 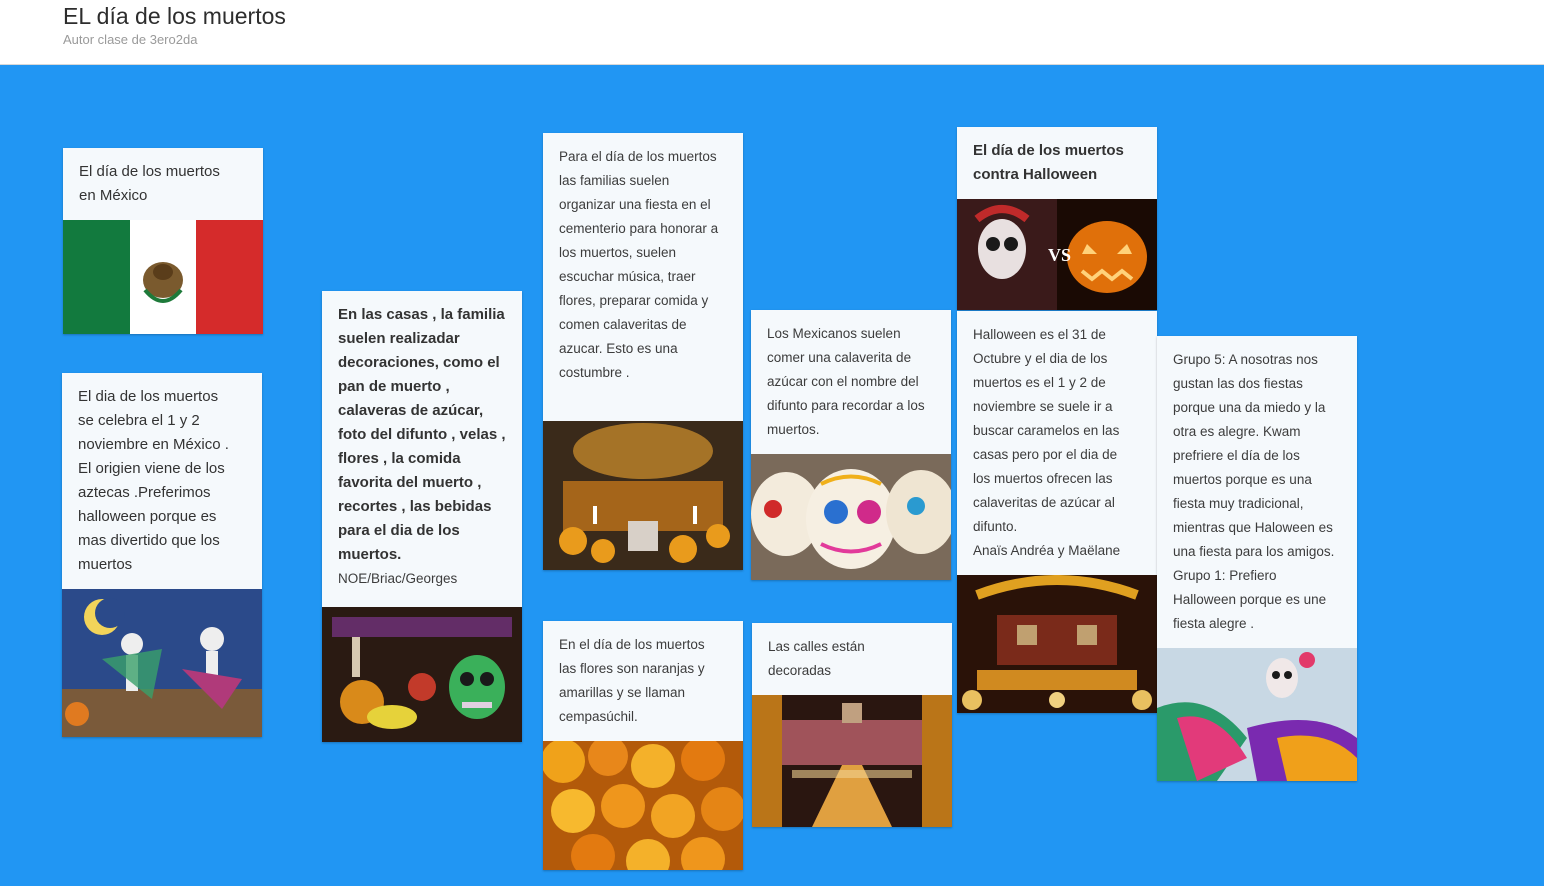 What do you see at coordinates (398, 578) in the screenshot?
I see `post-author: NOE/Briac/Georges` at bounding box center [398, 578].